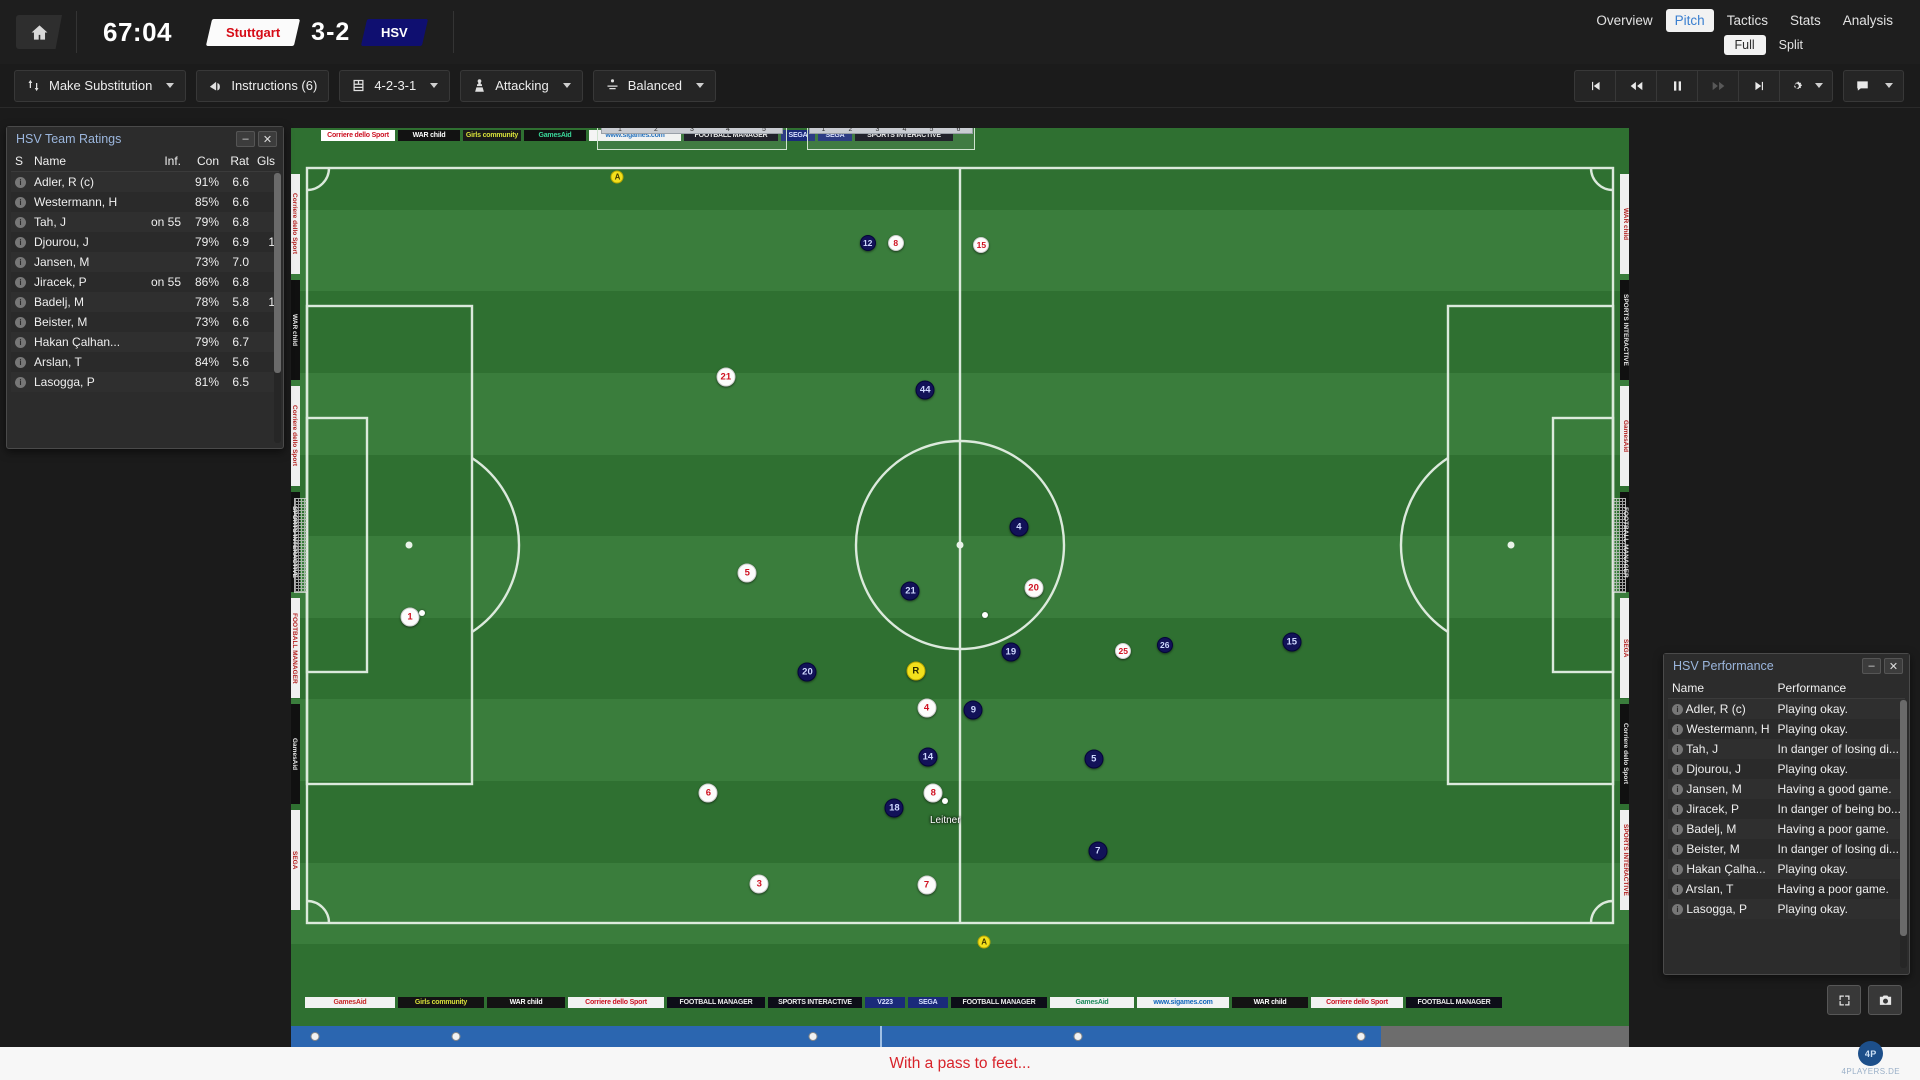 The image size is (1920, 1080). Describe the element at coordinates (1292, 642) in the screenshot. I see `player-marker: 15` at that location.